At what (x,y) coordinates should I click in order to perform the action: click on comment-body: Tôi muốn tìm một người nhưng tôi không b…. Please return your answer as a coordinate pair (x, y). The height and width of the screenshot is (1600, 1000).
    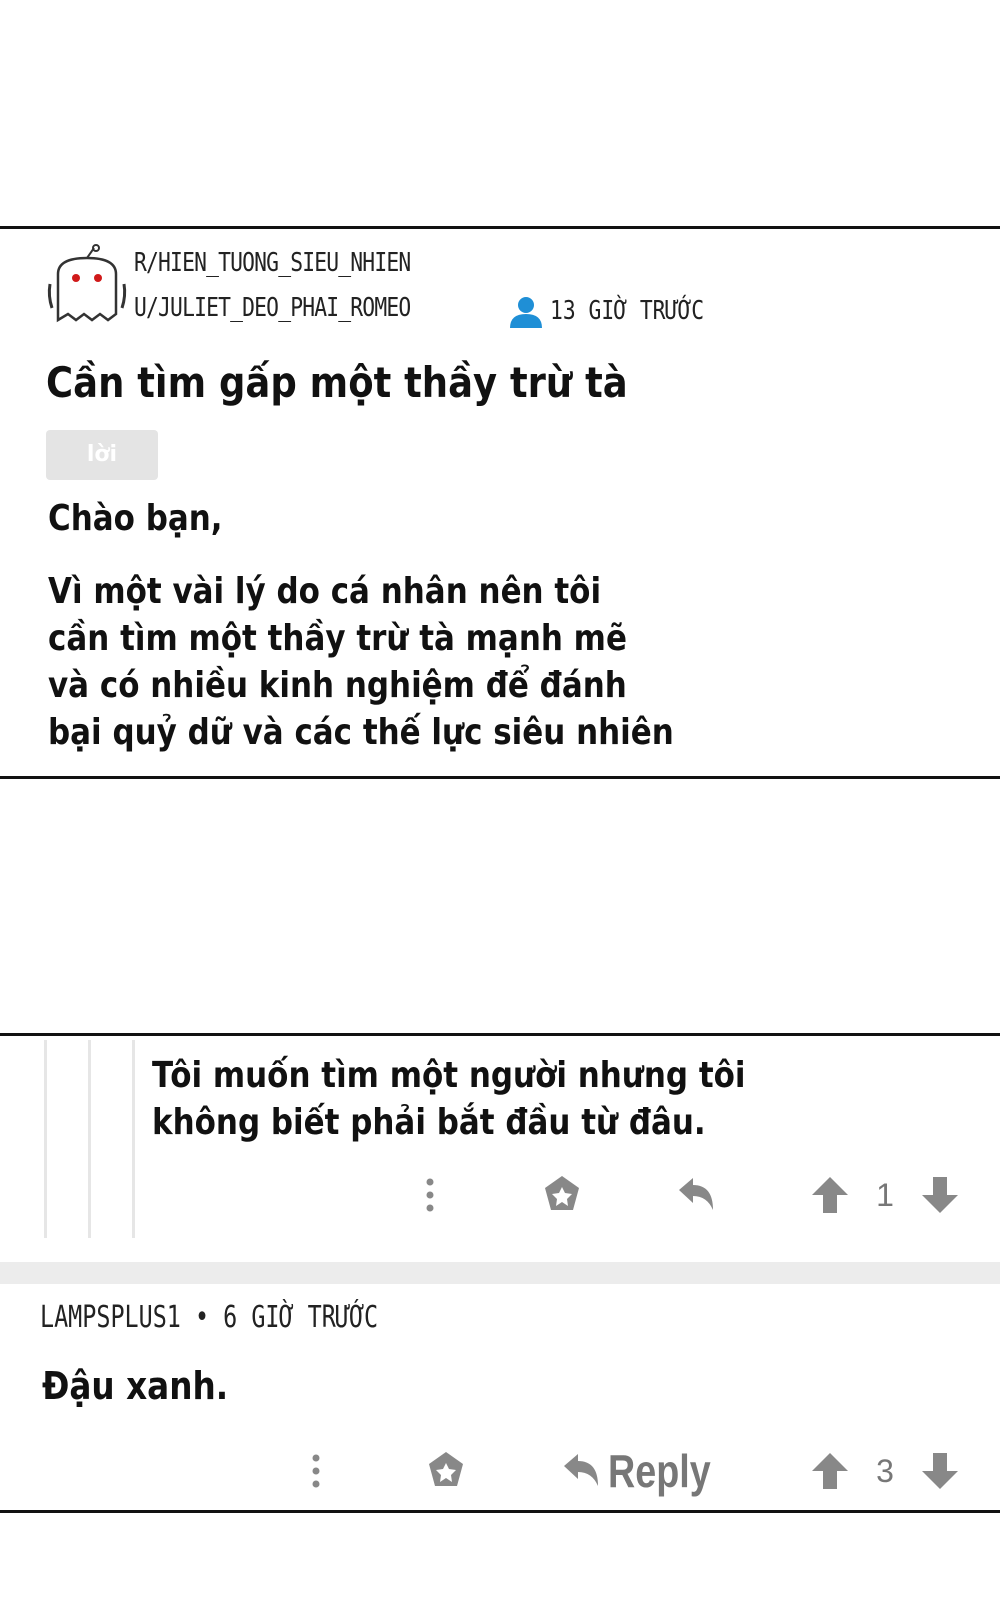
    Looking at the image, I should click on (449, 1099).